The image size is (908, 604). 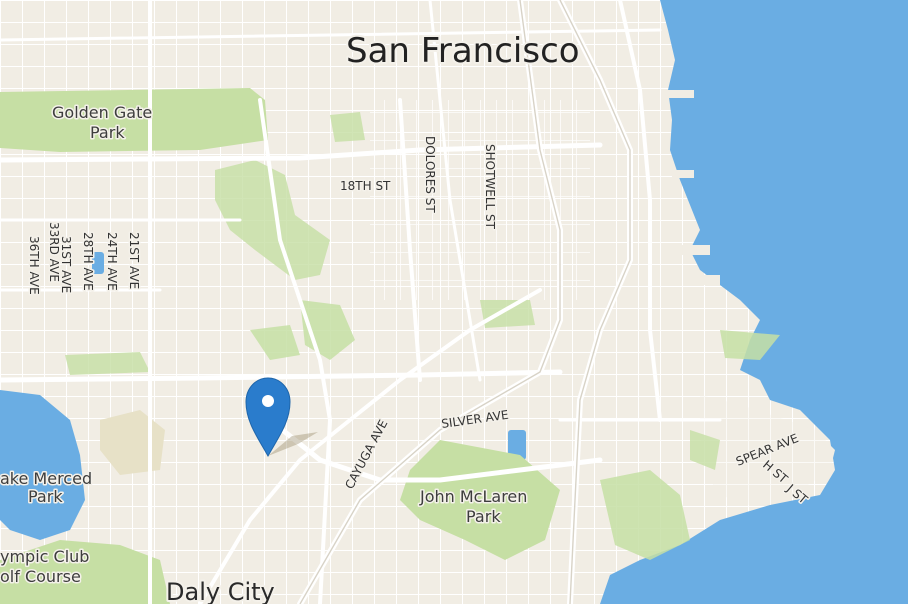 What do you see at coordinates (112, 261) in the screenshot?
I see `label-24th-ave: 24TH AVE` at bounding box center [112, 261].